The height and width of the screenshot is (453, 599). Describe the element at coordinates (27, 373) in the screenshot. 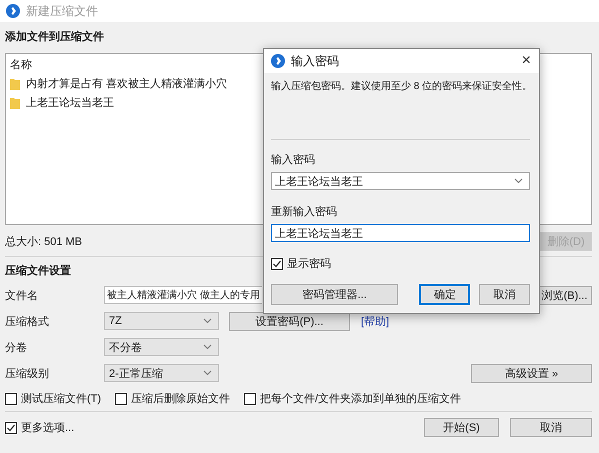

I see `field-label: 压缩级别` at that location.